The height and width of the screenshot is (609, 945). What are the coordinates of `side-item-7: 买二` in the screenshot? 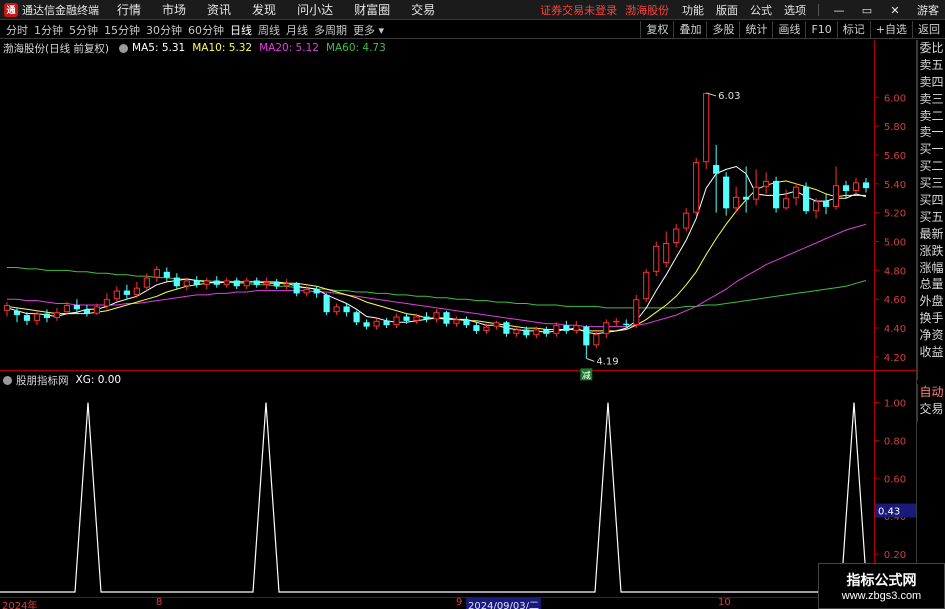 It's located at (931, 166).